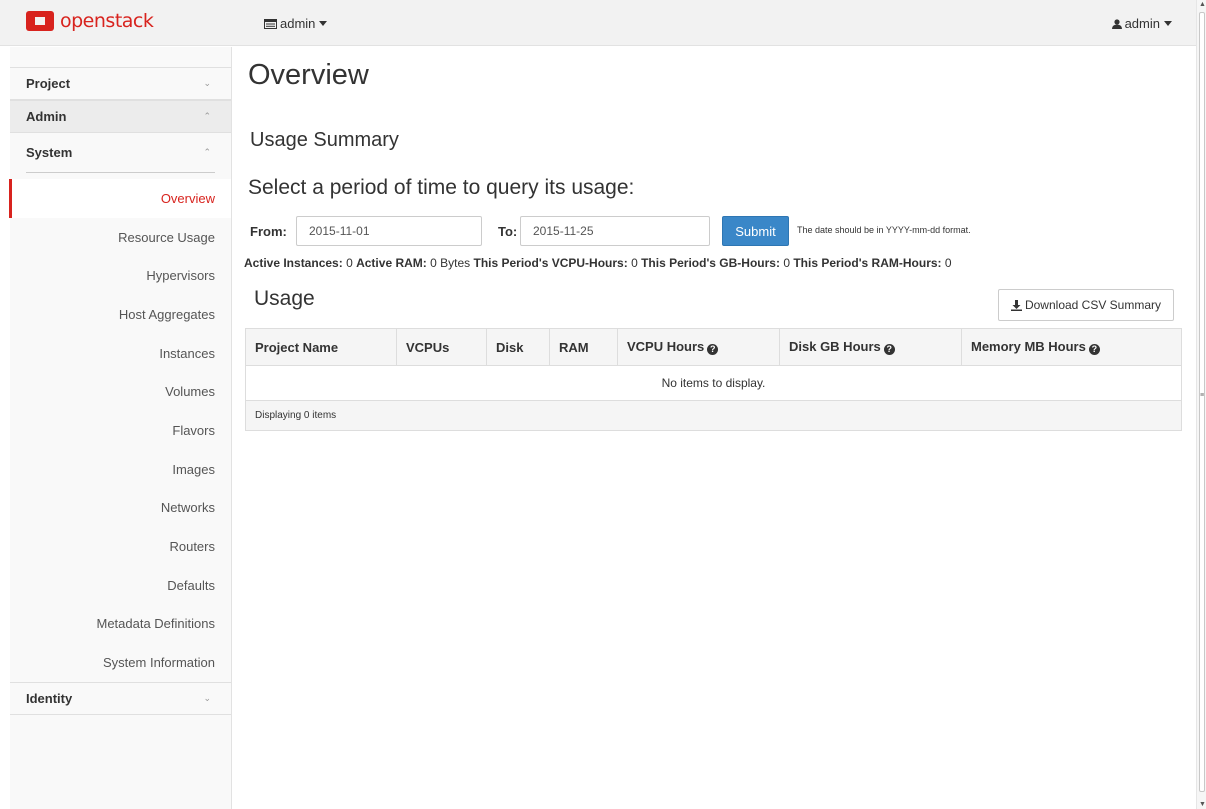  What do you see at coordinates (1202, 4) in the screenshot?
I see `scroll-up-arrow-icon: ▲` at bounding box center [1202, 4].